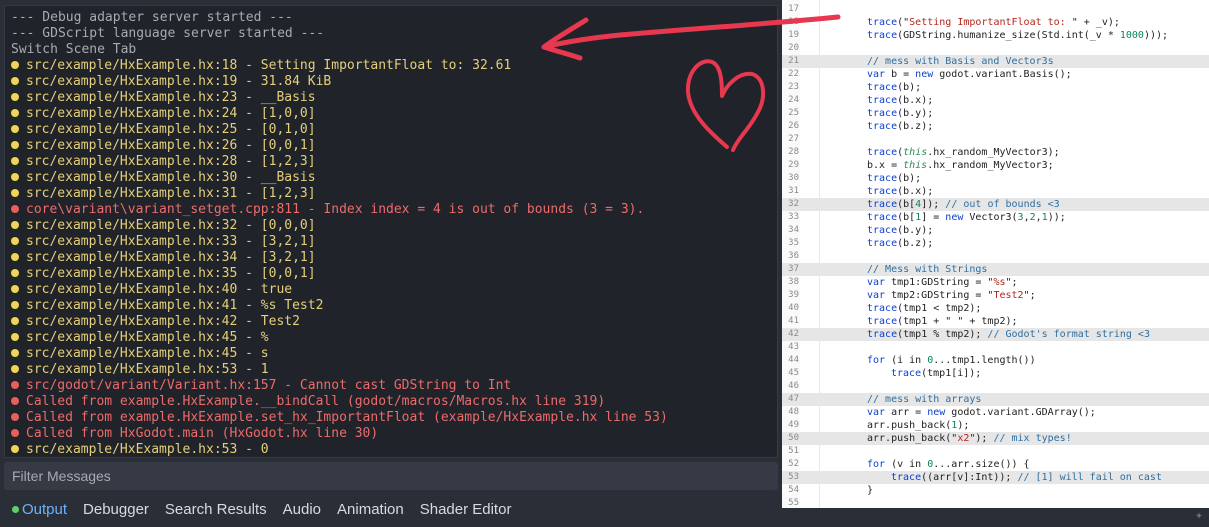  I want to click on line-number: 42, so click(793, 334).